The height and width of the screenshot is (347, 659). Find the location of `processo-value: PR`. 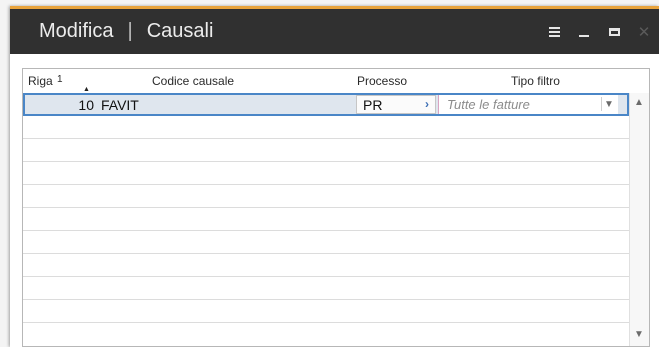

processo-value: PR is located at coordinates (373, 104).